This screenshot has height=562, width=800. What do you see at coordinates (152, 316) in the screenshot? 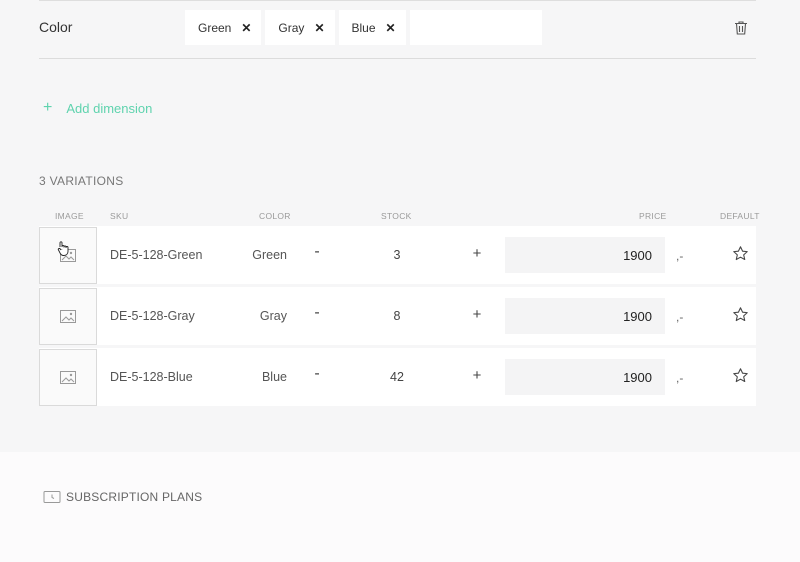
I see `sku-value: DE-5-128-Gray` at bounding box center [152, 316].